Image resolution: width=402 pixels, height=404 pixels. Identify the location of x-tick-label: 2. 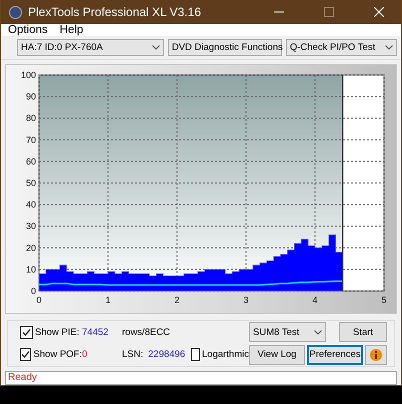
(177, 300).